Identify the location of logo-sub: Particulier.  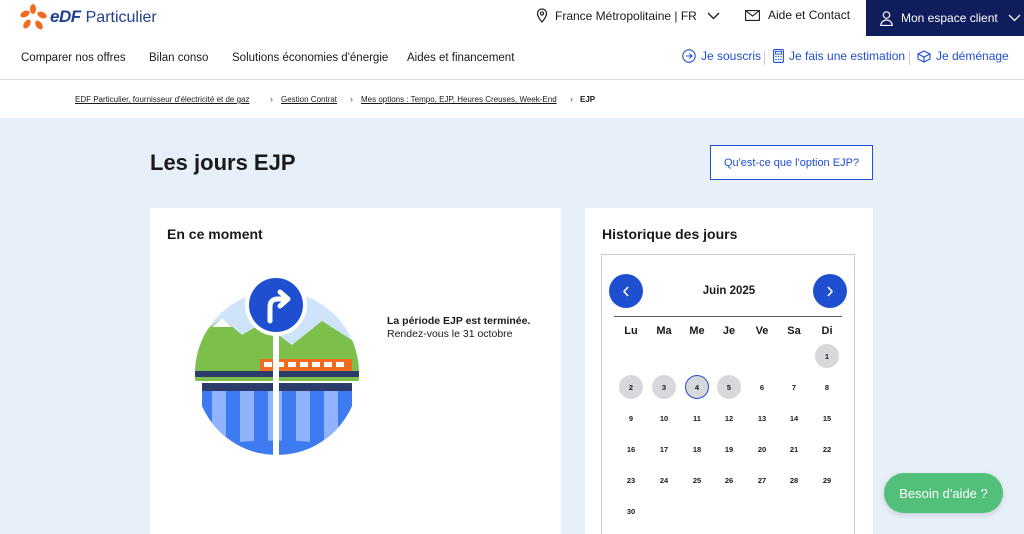
(121, 17).